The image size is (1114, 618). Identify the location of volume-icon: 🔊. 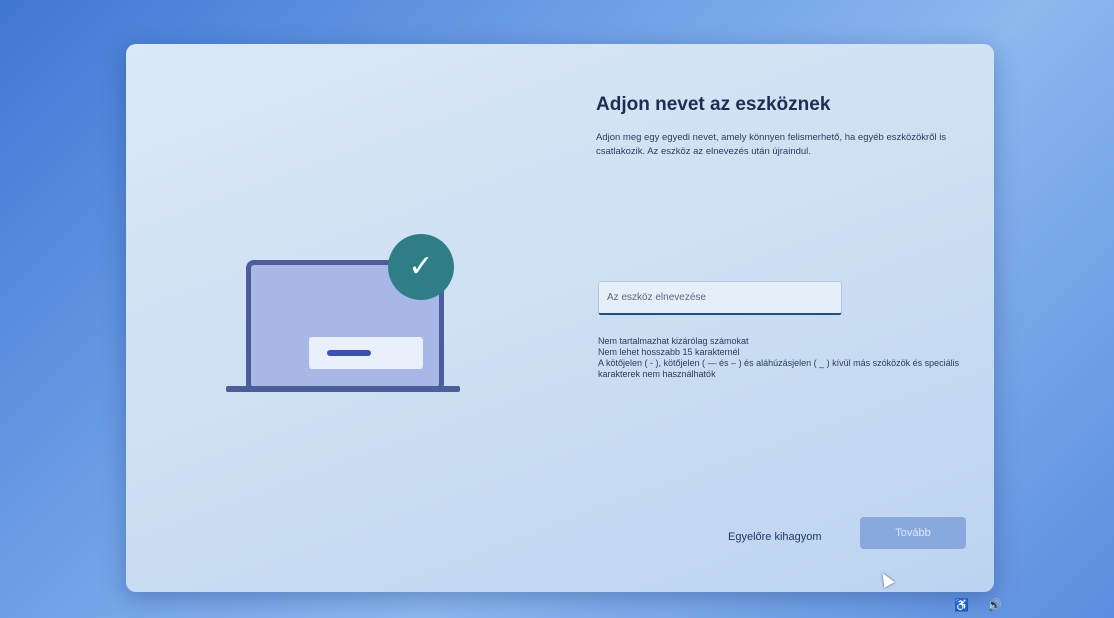
(994, 605).